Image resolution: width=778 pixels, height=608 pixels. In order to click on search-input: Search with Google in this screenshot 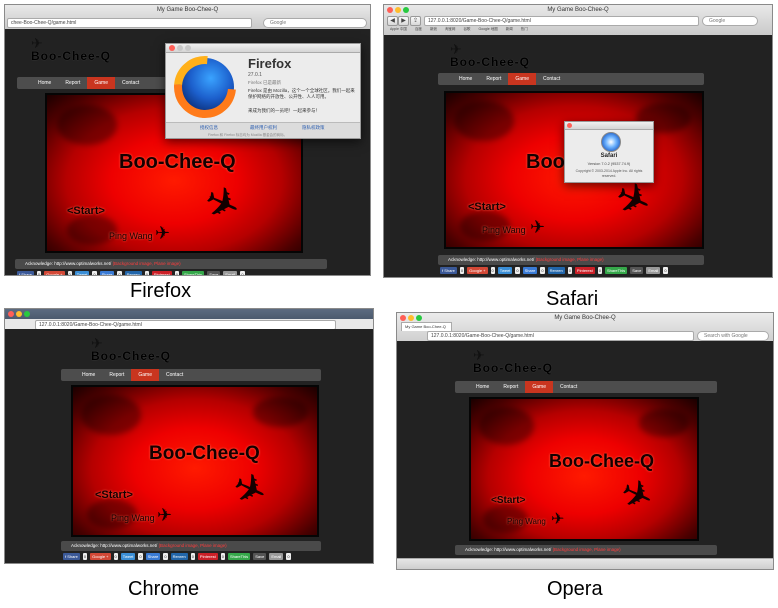, I will do `click(733, 336)`.